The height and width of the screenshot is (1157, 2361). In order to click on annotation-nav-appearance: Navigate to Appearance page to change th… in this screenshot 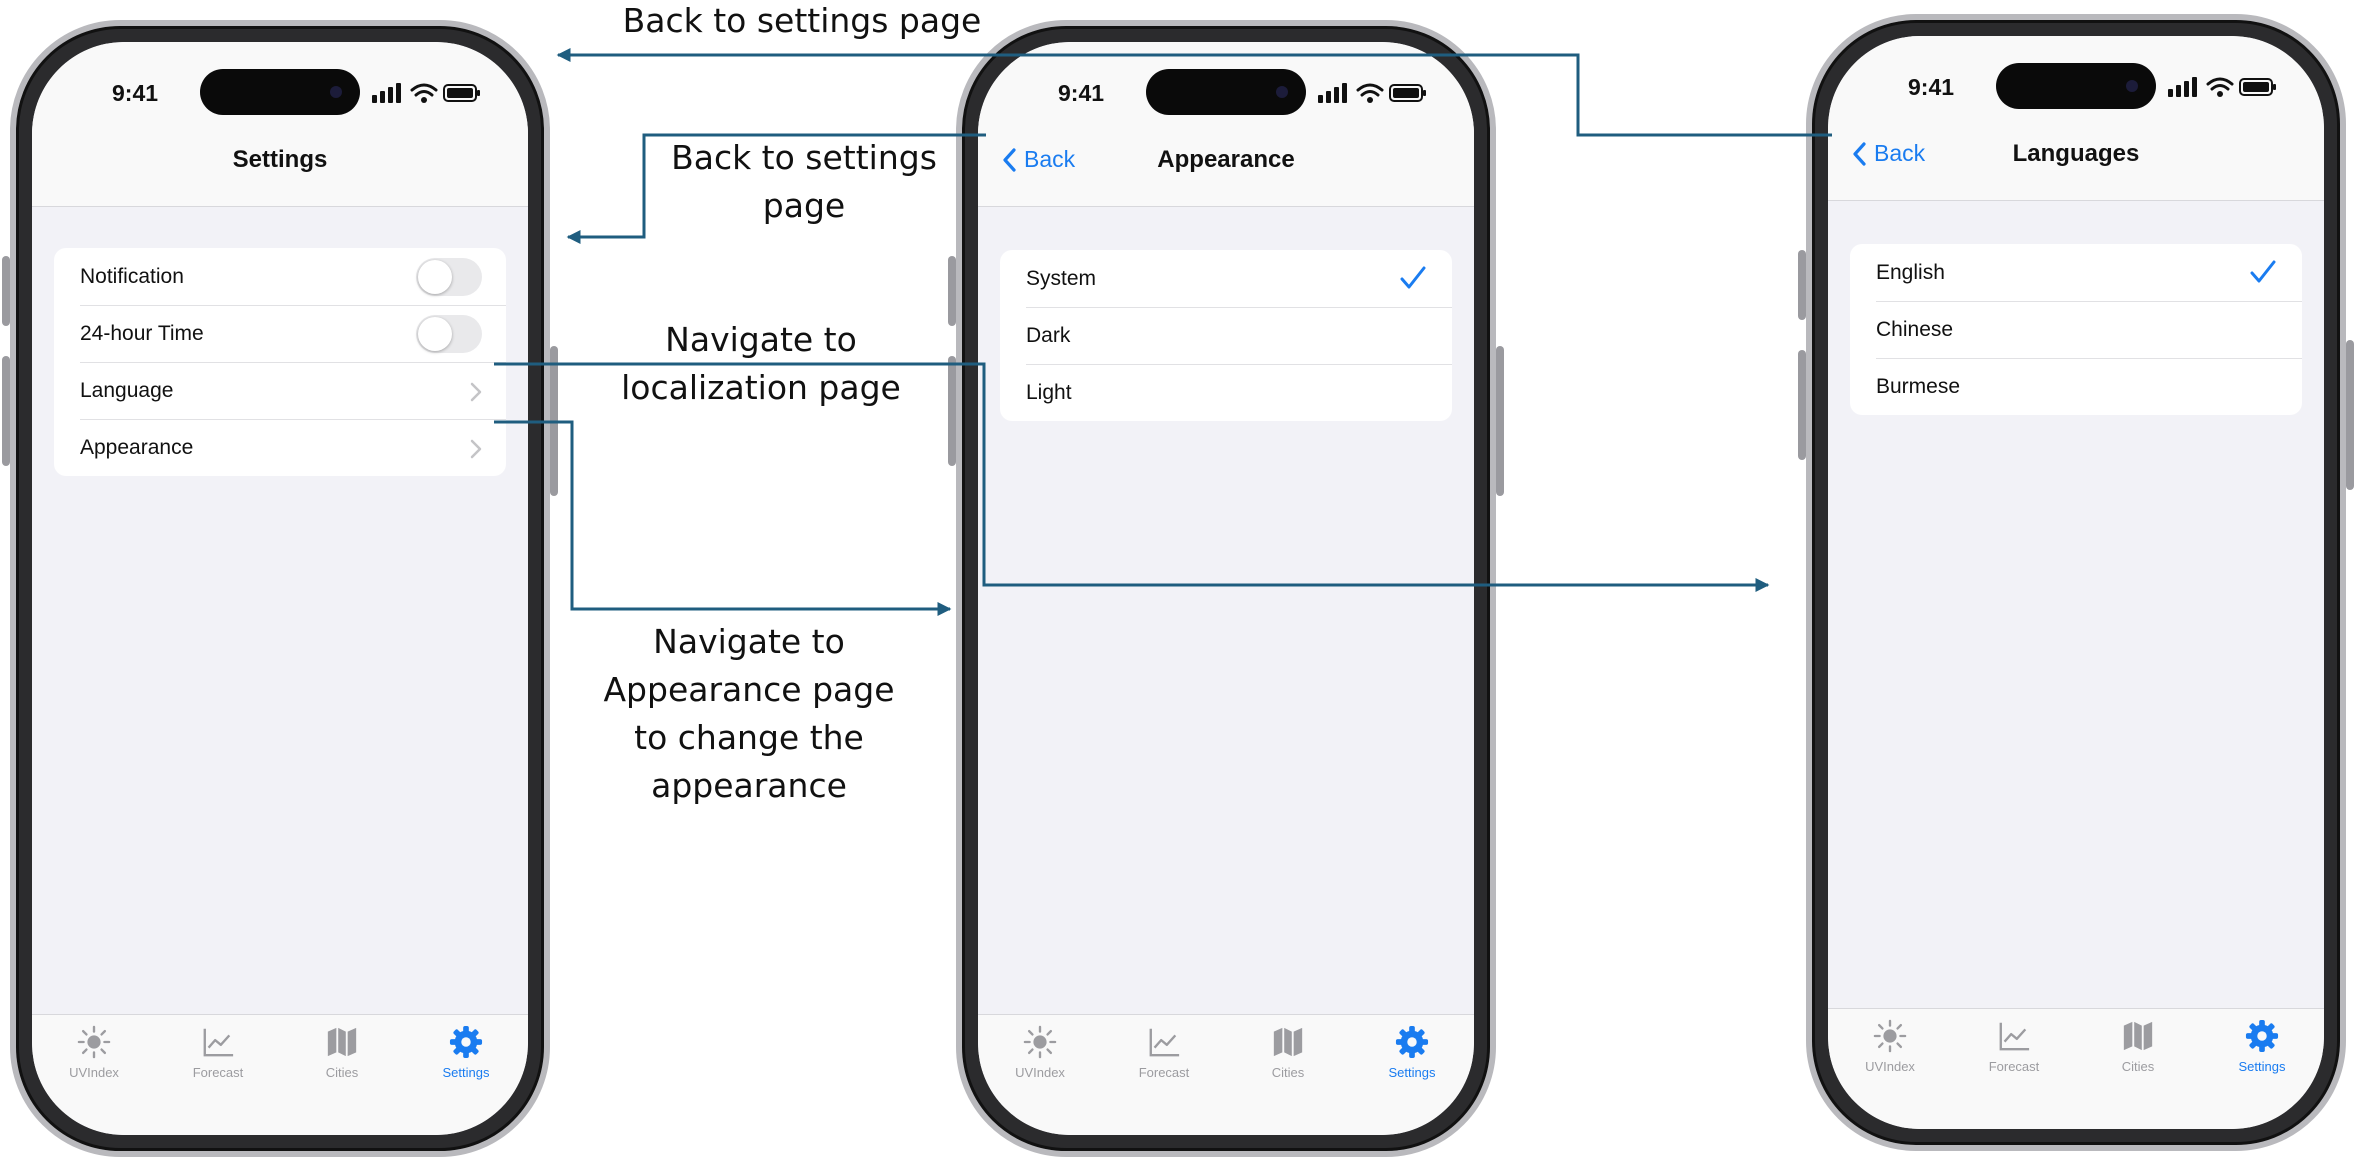, I will do `click(749, 713)`.